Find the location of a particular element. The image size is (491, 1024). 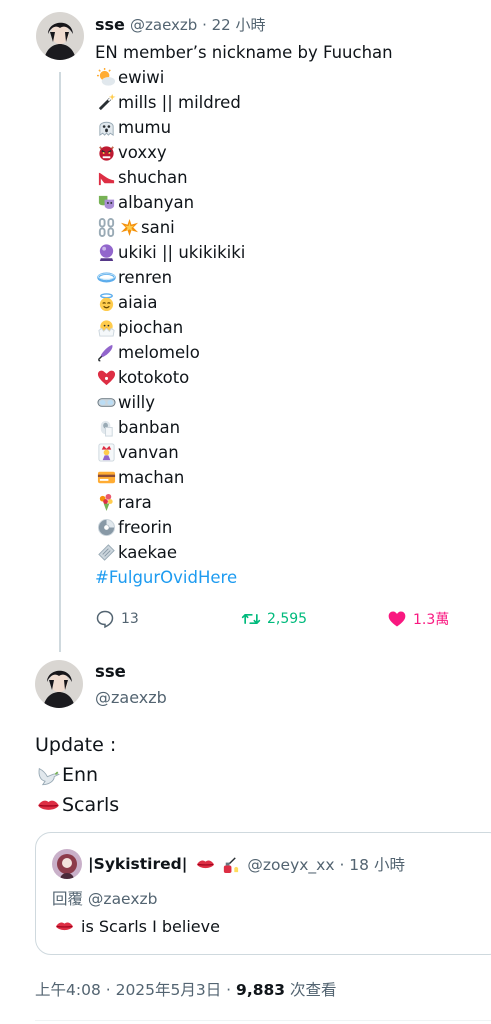

like-count: 1.3萬 is located at coordinates (431, 620).